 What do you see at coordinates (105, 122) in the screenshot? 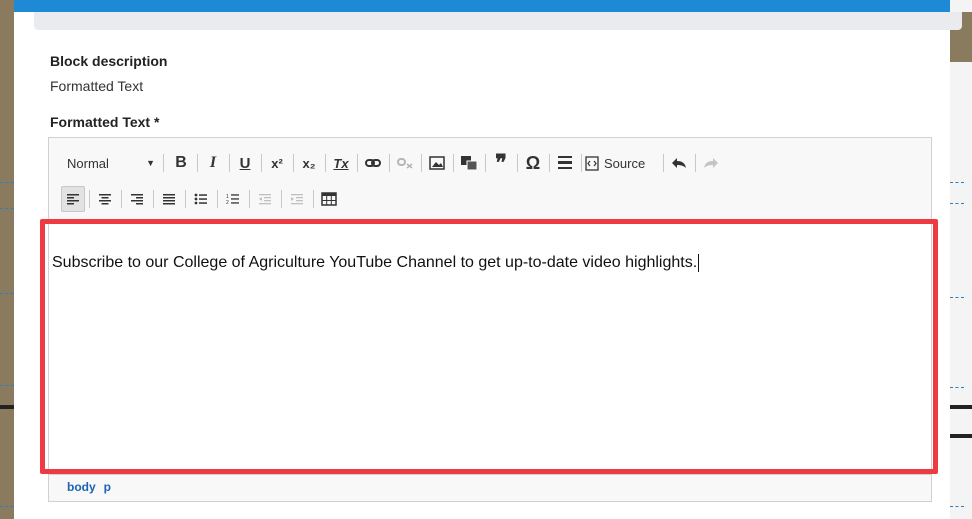
I see `formatted-text-label: Formatted Text *` at bounding box center [105, 122].